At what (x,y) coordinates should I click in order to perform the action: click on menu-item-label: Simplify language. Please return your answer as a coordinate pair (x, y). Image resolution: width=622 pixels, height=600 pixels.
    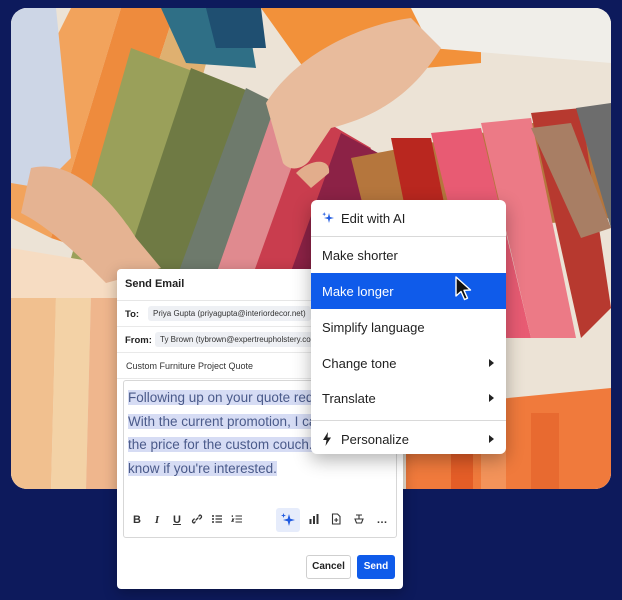
    Looking at the image, I should click on (373, 327).